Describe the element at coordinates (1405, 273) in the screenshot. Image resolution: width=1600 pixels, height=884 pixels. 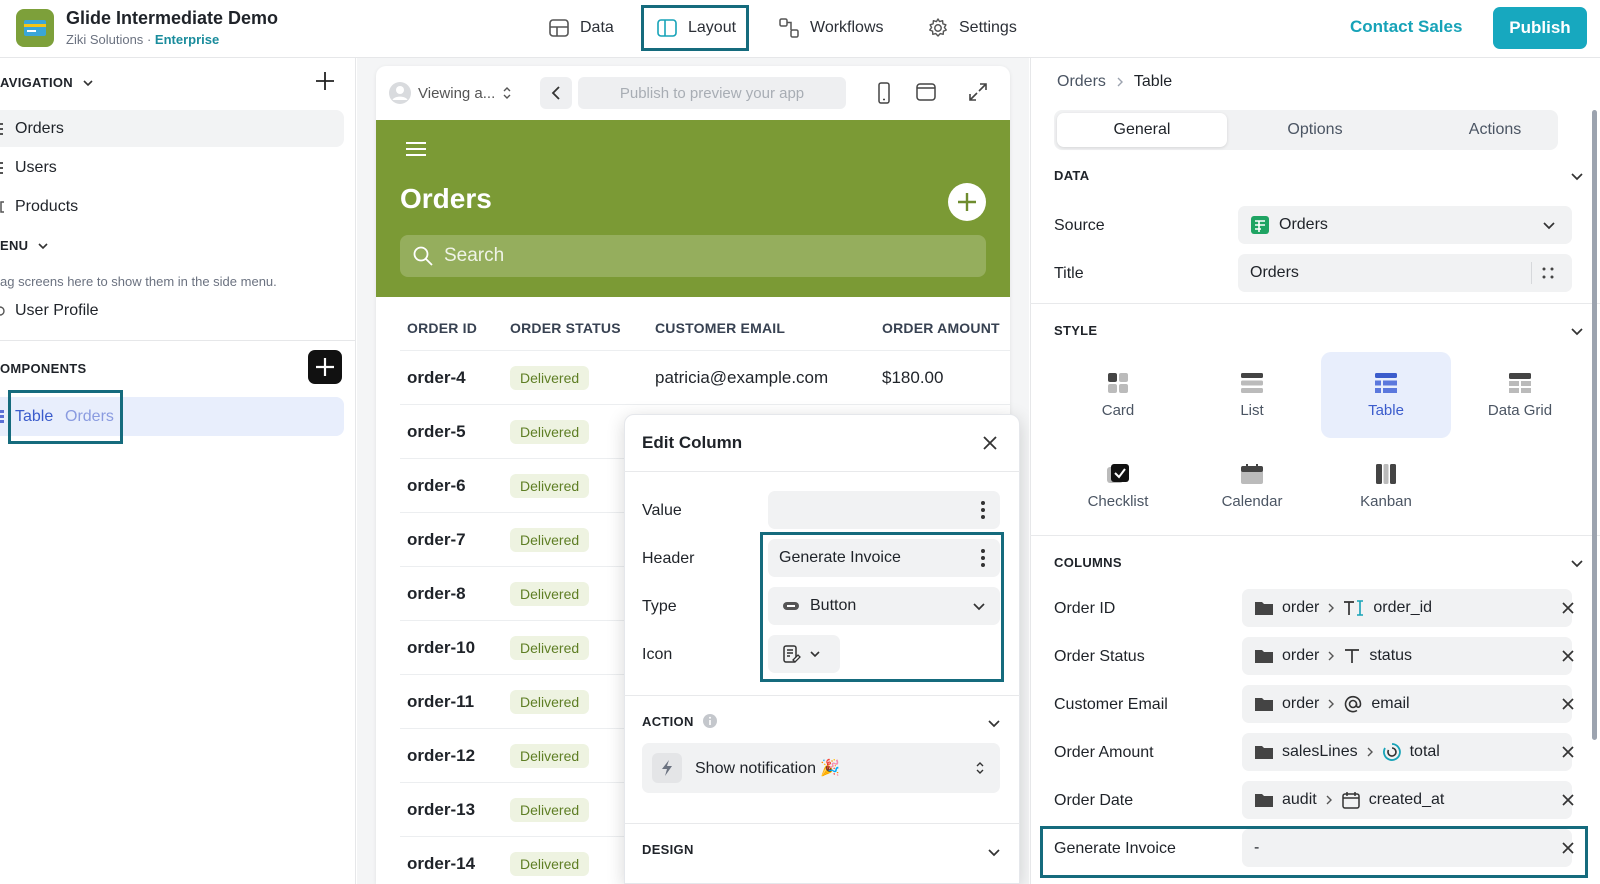
I see `title-field: Orders` at that location.